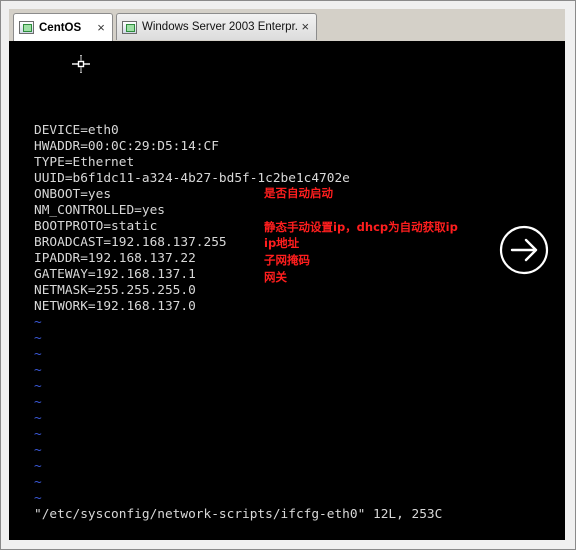  Describe the element at coordinates (126, 146) in the screenshot. I see `config-line-hwaddr: HWADDR=00:0C:29:D5:14:CF` at that location.